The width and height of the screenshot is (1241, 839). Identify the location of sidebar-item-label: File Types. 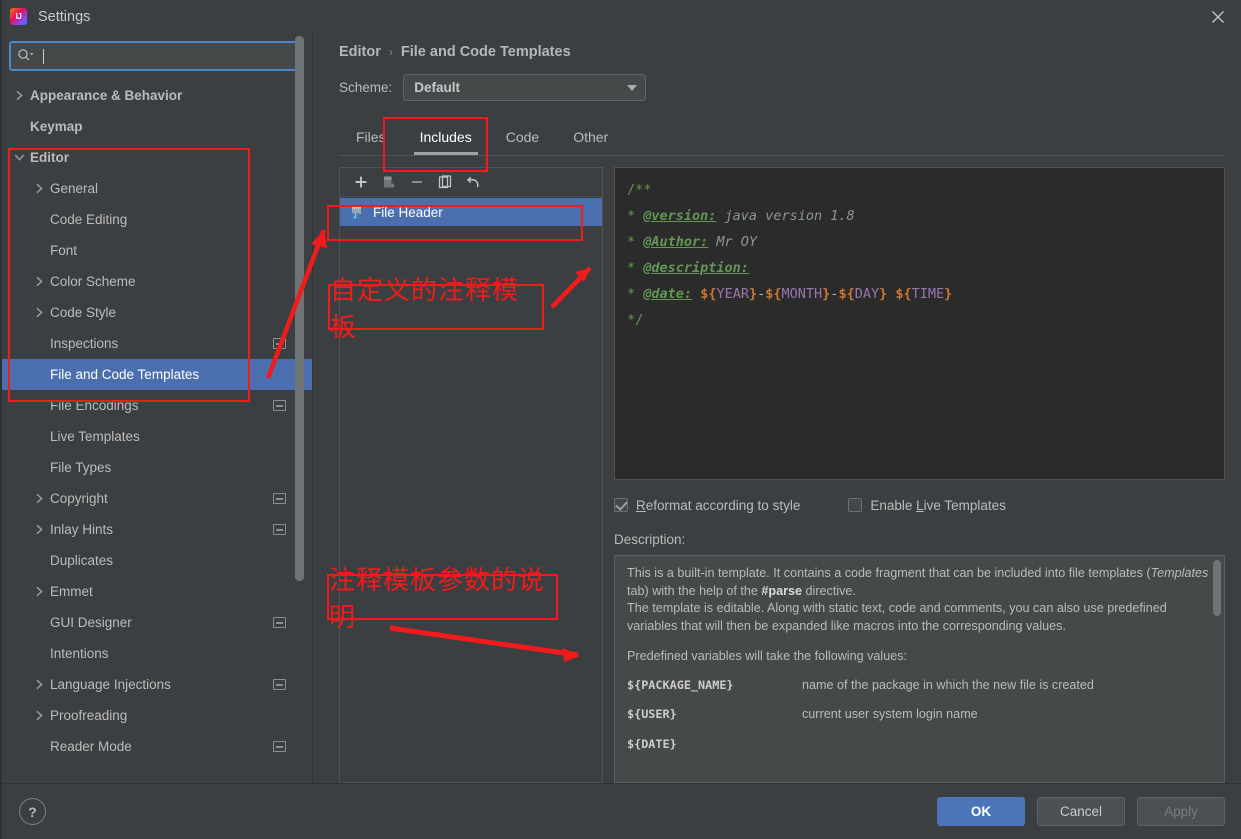
(81, 467).